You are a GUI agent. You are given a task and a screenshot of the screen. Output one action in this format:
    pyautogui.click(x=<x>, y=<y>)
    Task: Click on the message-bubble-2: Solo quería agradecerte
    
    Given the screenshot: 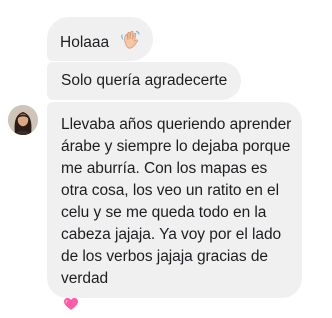 What is the action you would take?
    pyautogui.click(x=144, y=81)
    